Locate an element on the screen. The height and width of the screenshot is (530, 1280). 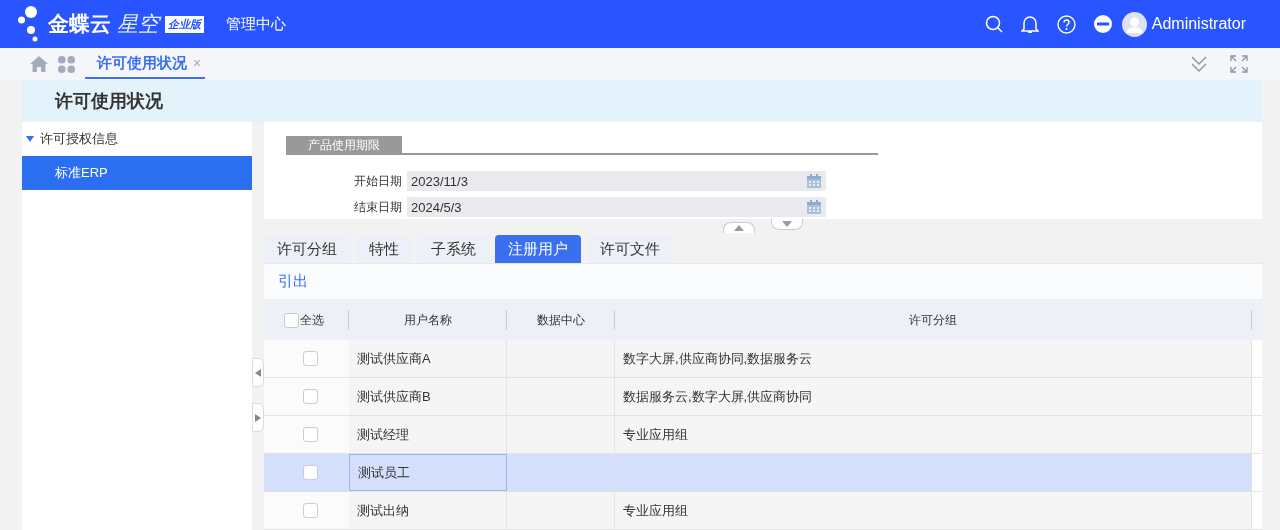
apps-icon is located at coordinates (66, 64).